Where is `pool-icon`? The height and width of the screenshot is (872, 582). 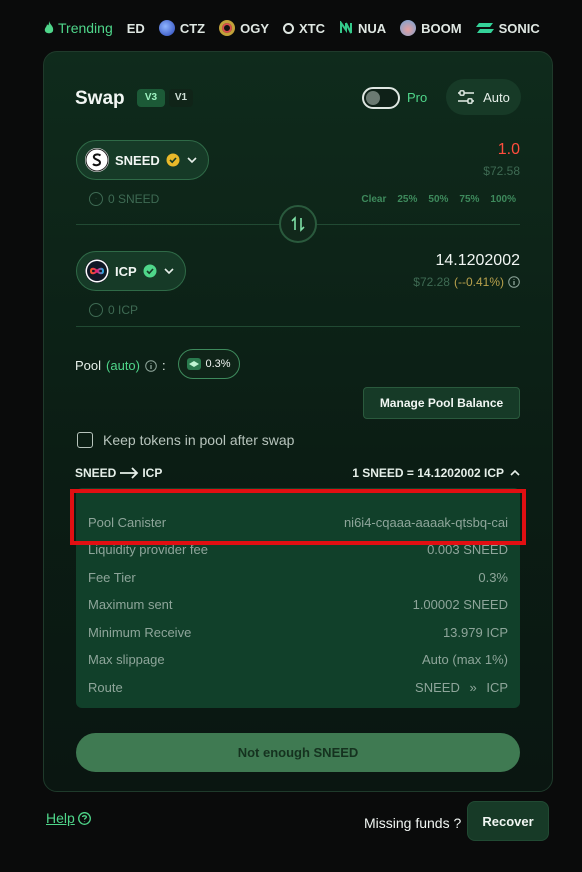
pool-icon is located at coordinates (194, 364).